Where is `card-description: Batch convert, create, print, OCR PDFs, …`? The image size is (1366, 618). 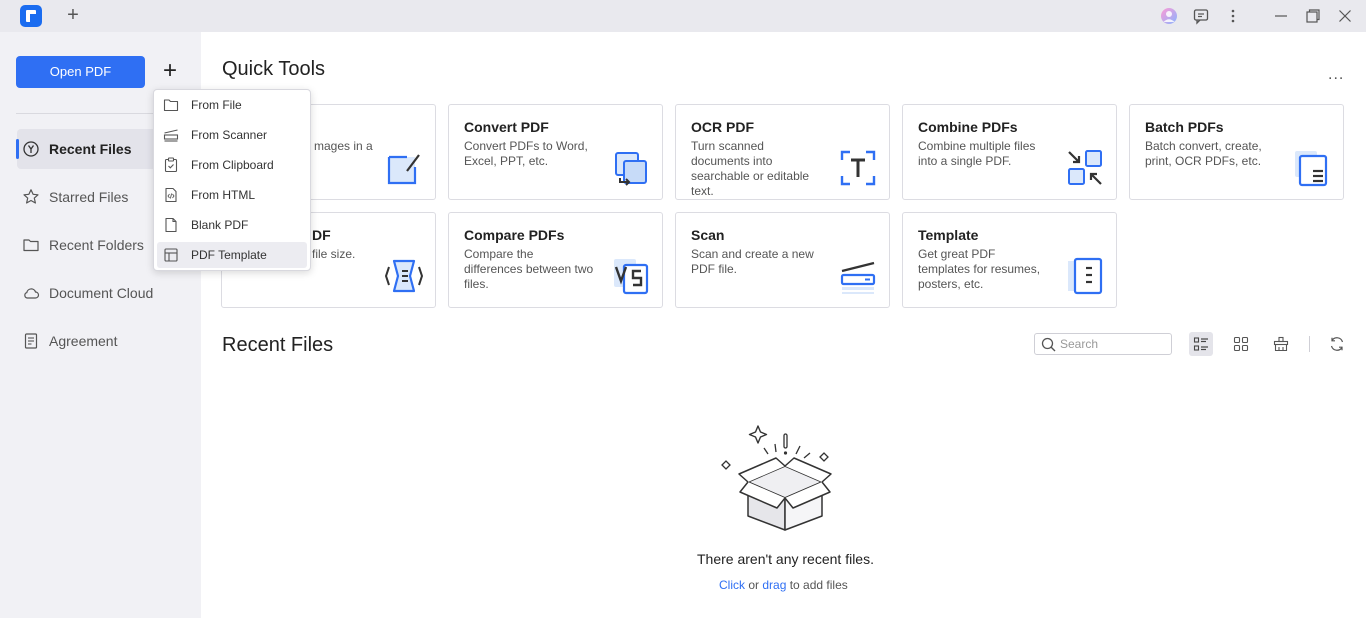 card-description: Batch convert, create, print, OCR PDFs, … is located at coordinates (1203, 153).